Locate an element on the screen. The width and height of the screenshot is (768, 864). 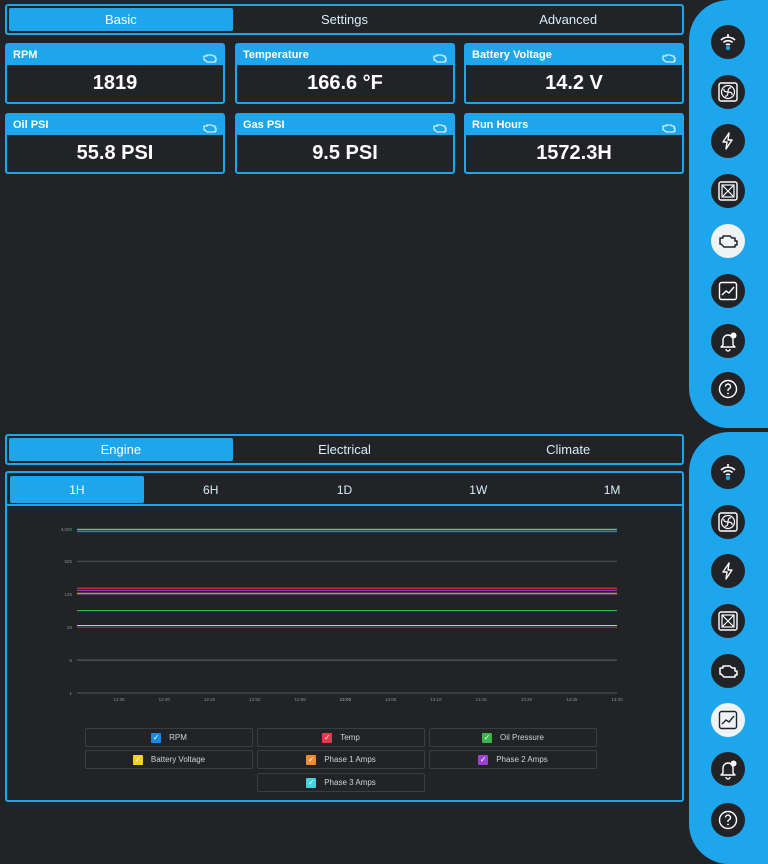
range-1d: 1D is located at coordinates (345, 489).